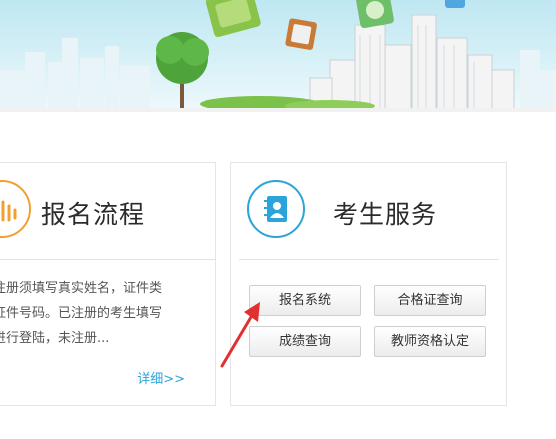 The width and height of the screenshot is (556, 439). I want to click on card-title: 报名流程, so click(93, 214).